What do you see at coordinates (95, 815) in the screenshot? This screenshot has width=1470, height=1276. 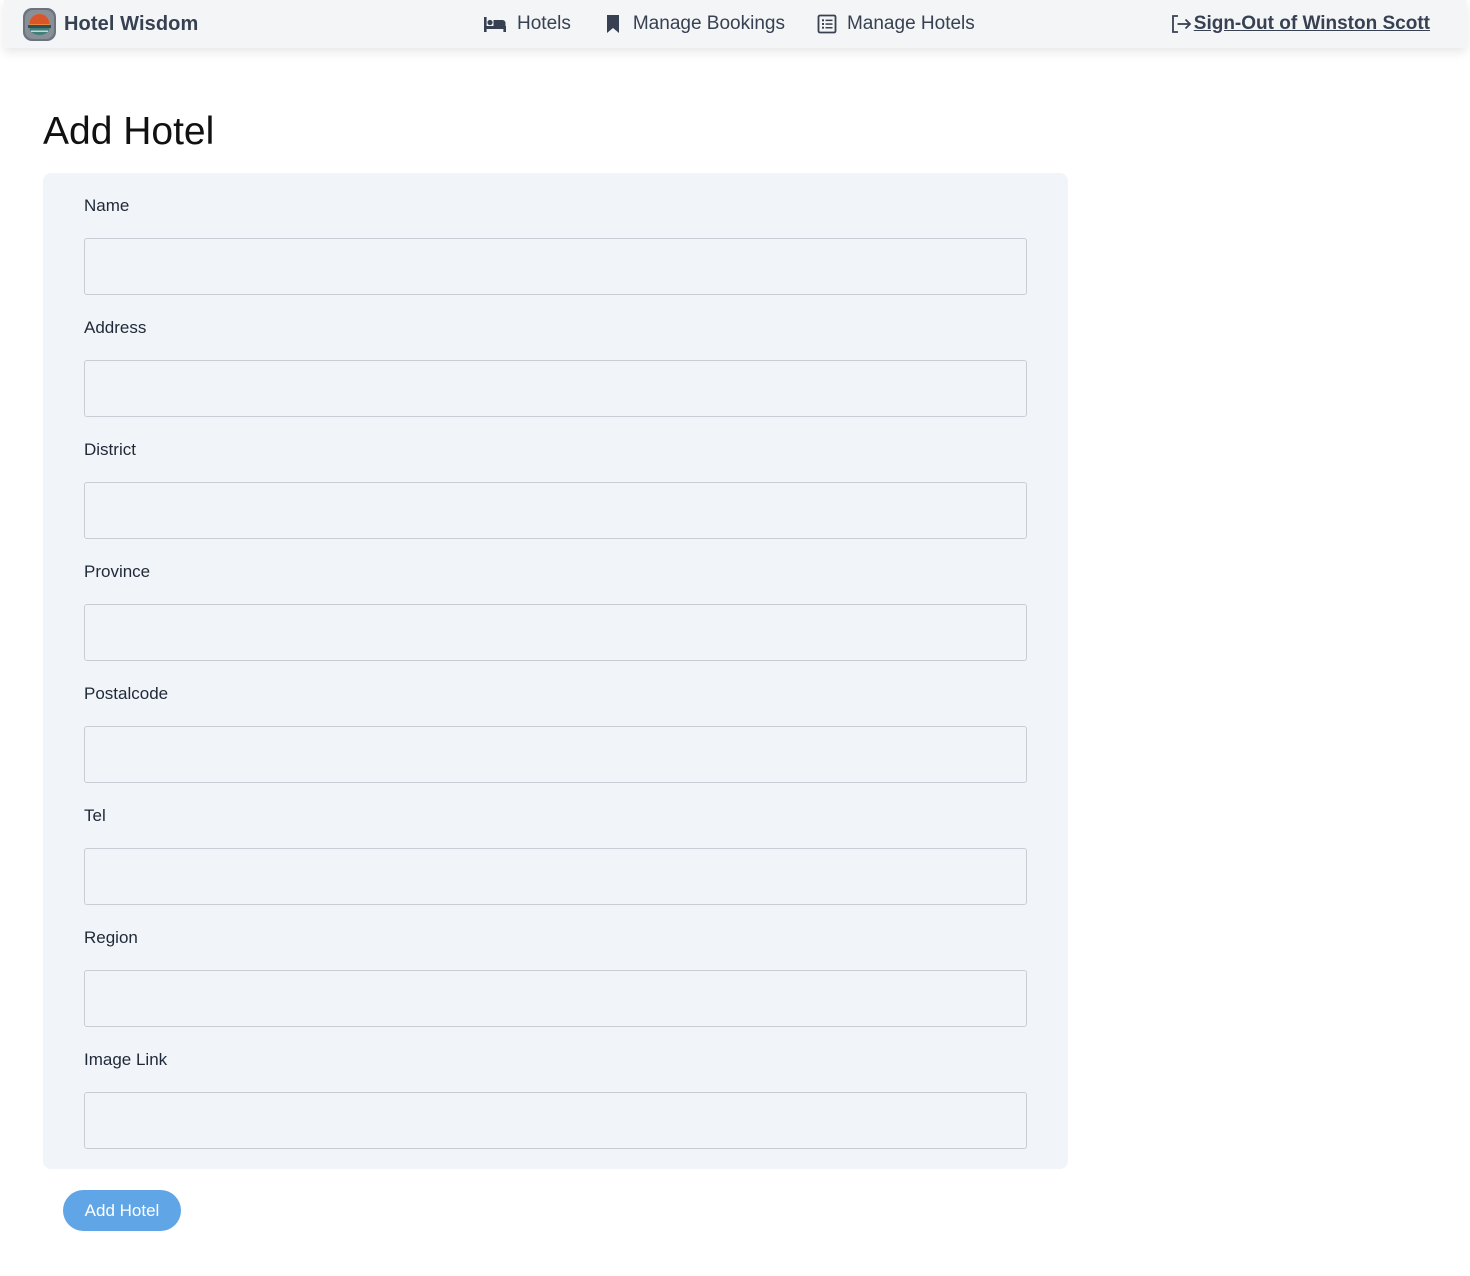 I see `tel-label: Tel` at bounding box center [95, 815].